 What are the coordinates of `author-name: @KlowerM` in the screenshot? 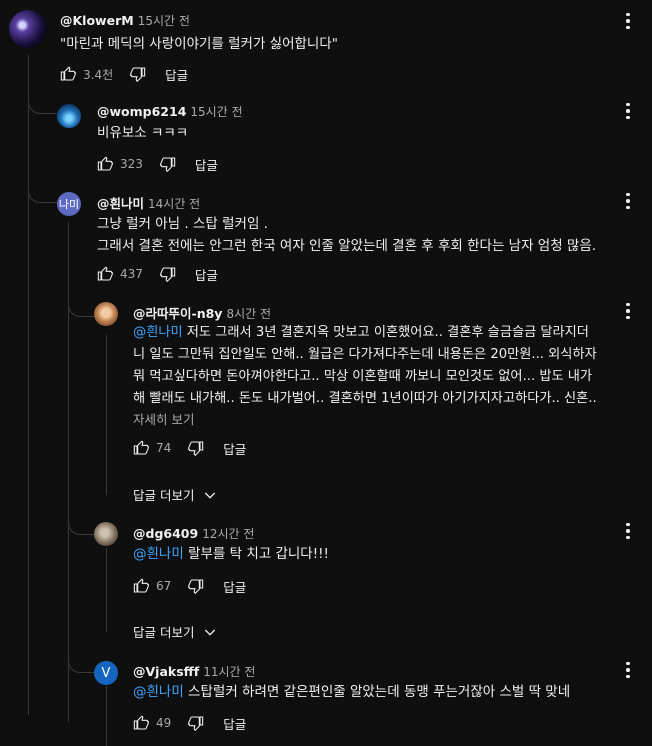 It's located at (97, 20).